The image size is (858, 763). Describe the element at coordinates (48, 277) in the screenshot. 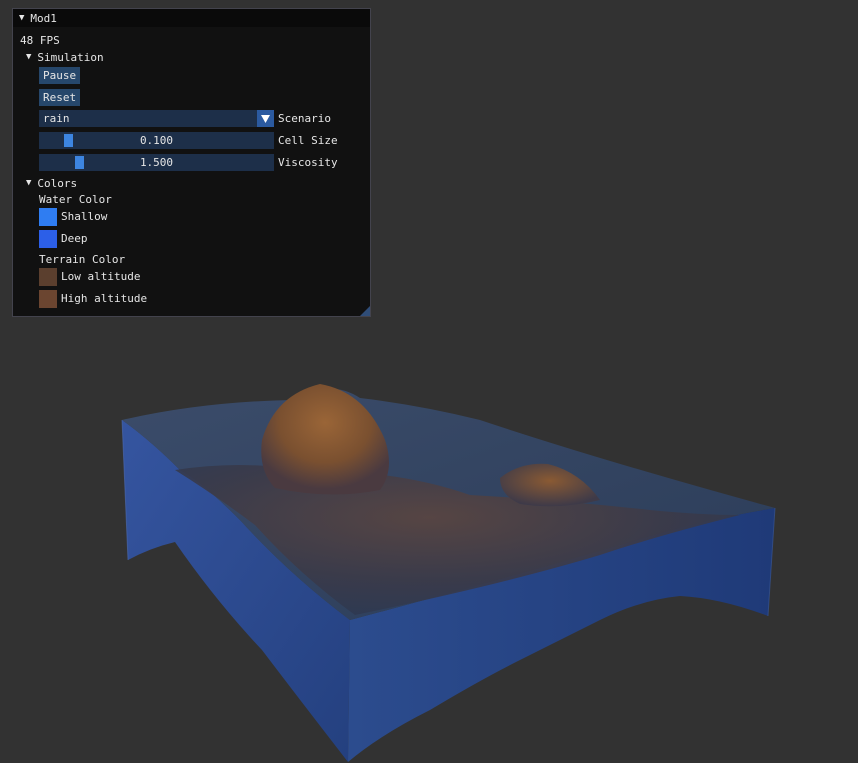

I see `low-altitude-color-swatch` at that location.